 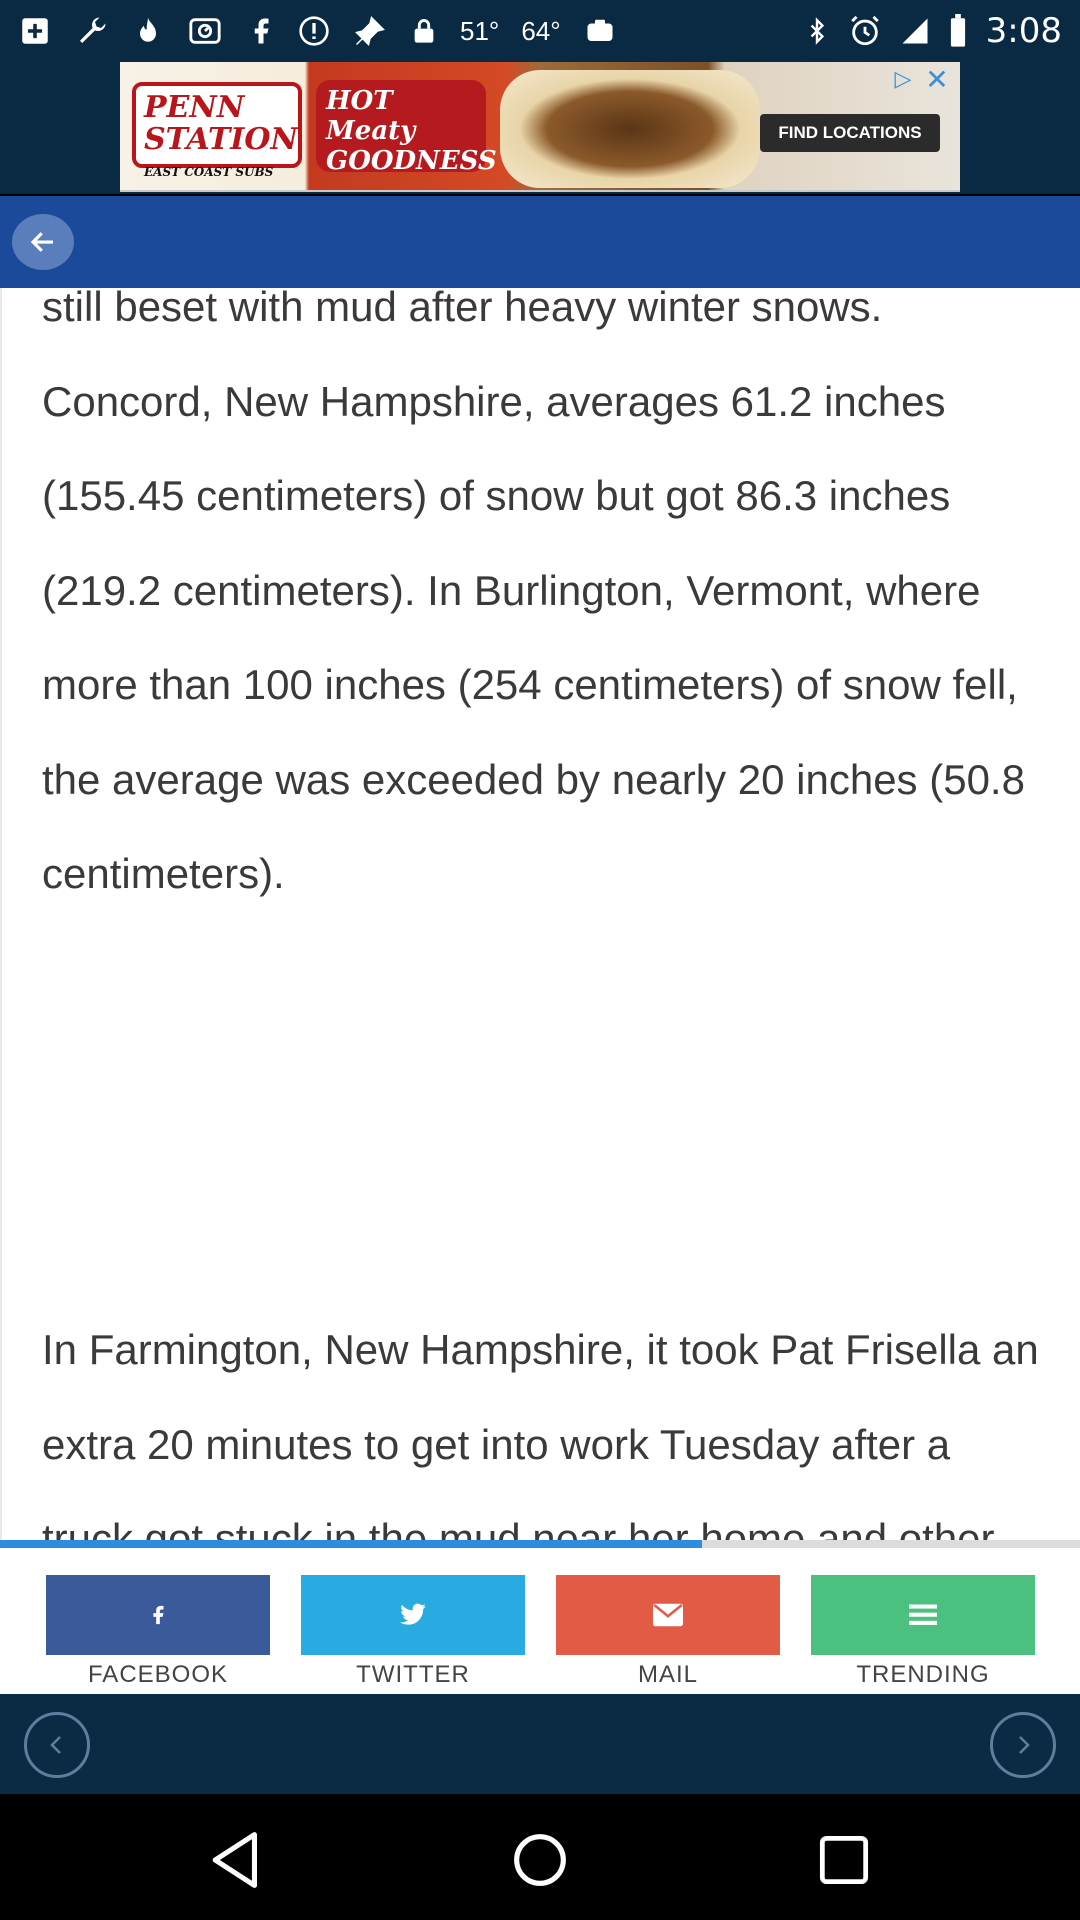 I want to click on notification-icons: 51° 64°, so click(x=317, y=31).